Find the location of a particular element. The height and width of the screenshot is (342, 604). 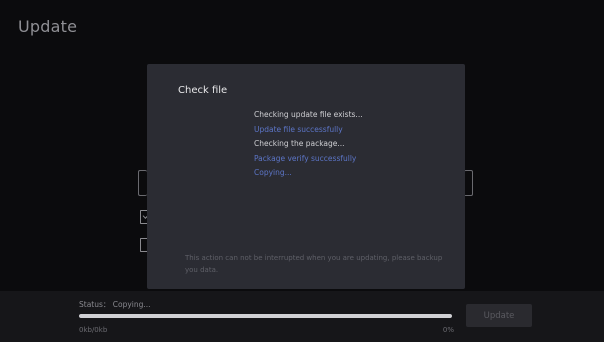

page-title: Update is located at coordinates (48, 26).